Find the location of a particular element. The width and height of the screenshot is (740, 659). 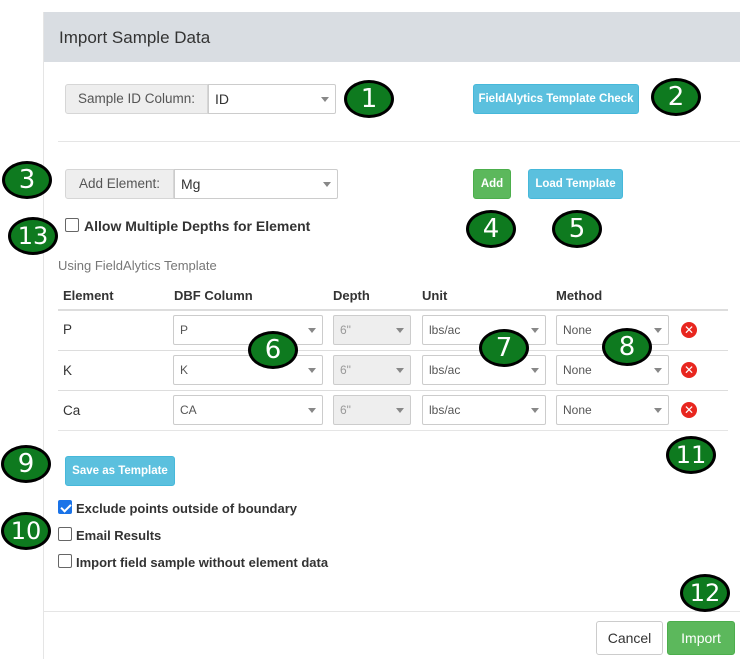

header-dbf-column: DBF Column is located at coordinates (213, 295).